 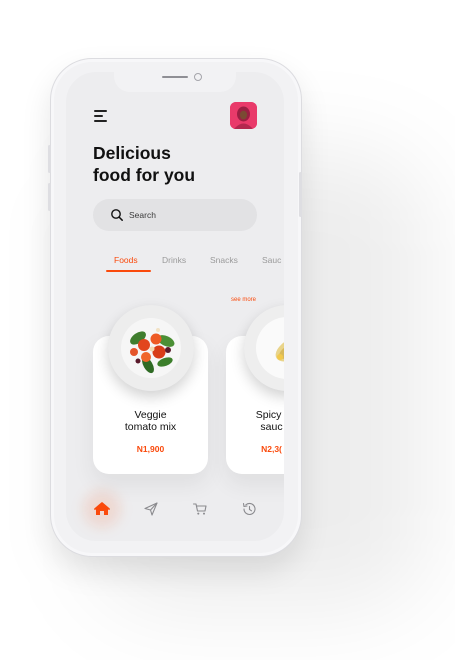 I want to click on nav-cart, so click(x=200, y=509).